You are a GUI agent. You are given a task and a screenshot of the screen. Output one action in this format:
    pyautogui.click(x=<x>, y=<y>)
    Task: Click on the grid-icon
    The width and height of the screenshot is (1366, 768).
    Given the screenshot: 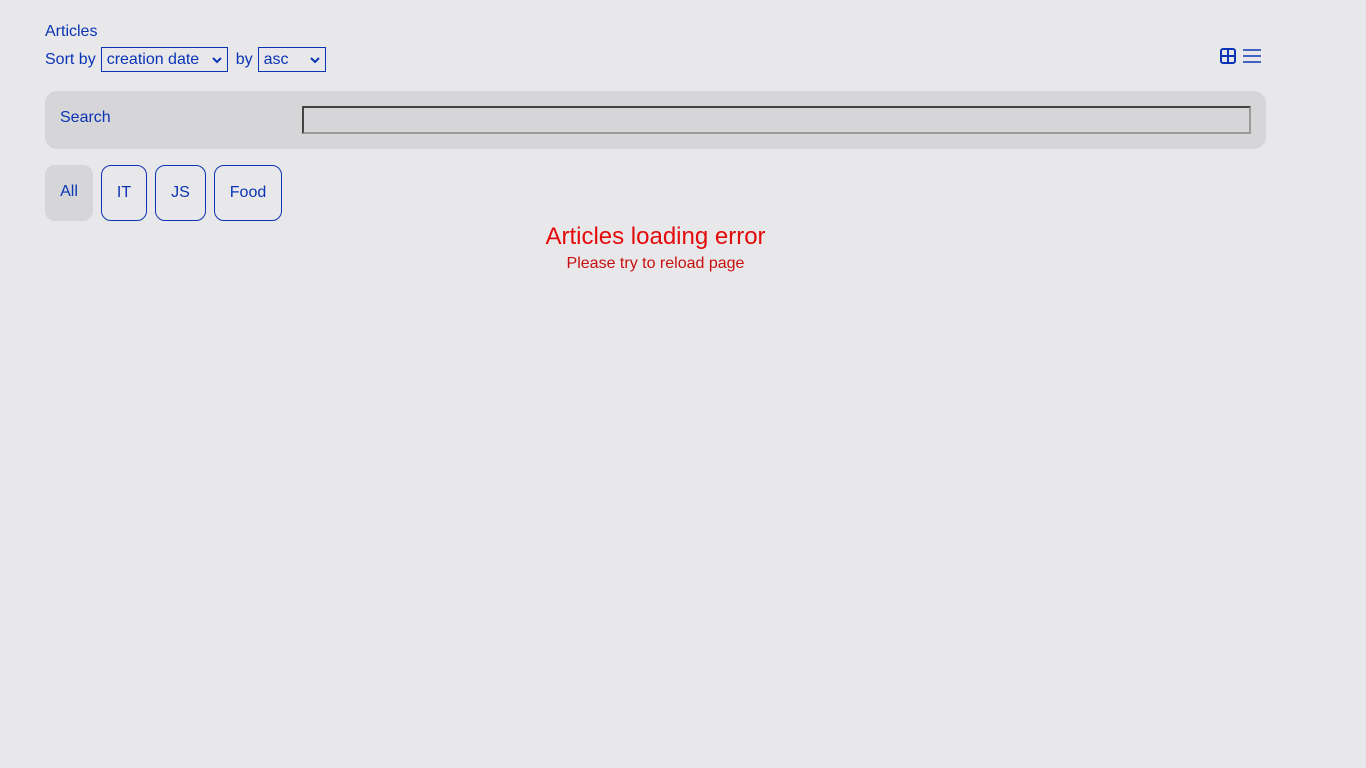 What is the action you would take?
    pyautogui.click(x=1228, y=56)
    